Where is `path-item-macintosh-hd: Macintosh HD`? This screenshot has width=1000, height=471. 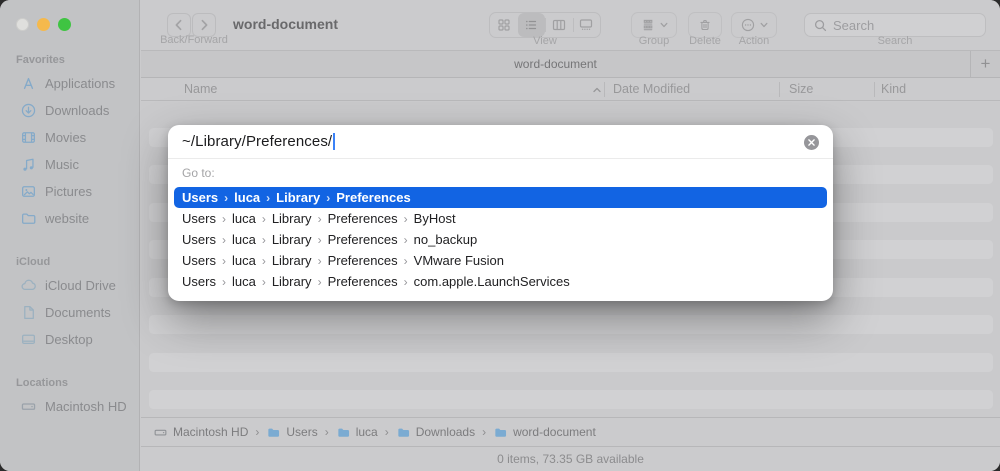
path-item-macintosh-hd: Macintosh HD is located at coordinates (200, 432).